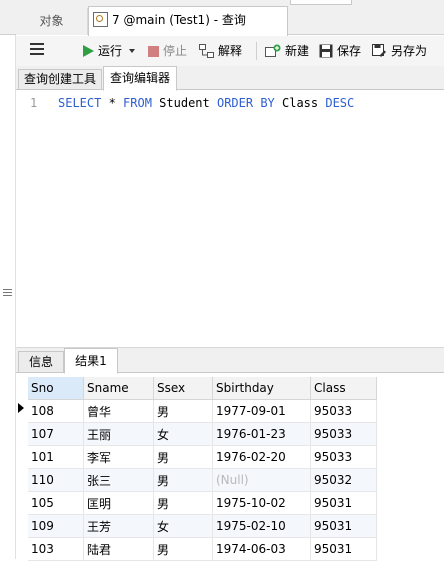 The image size is (444, 561). What do you see at coordinates (140, 78) in the screenshot?
I see `tab-query-editor: 查询编辑器` at bounding box center [140, 78].